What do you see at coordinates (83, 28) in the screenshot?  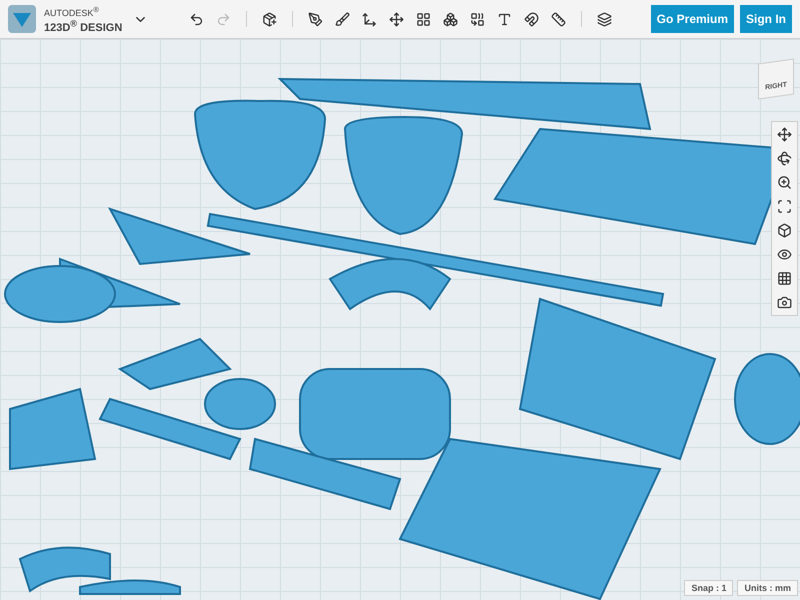 I see `product-name: 123D$^{®}$ DESIGN` at bounding box center [83, 28].